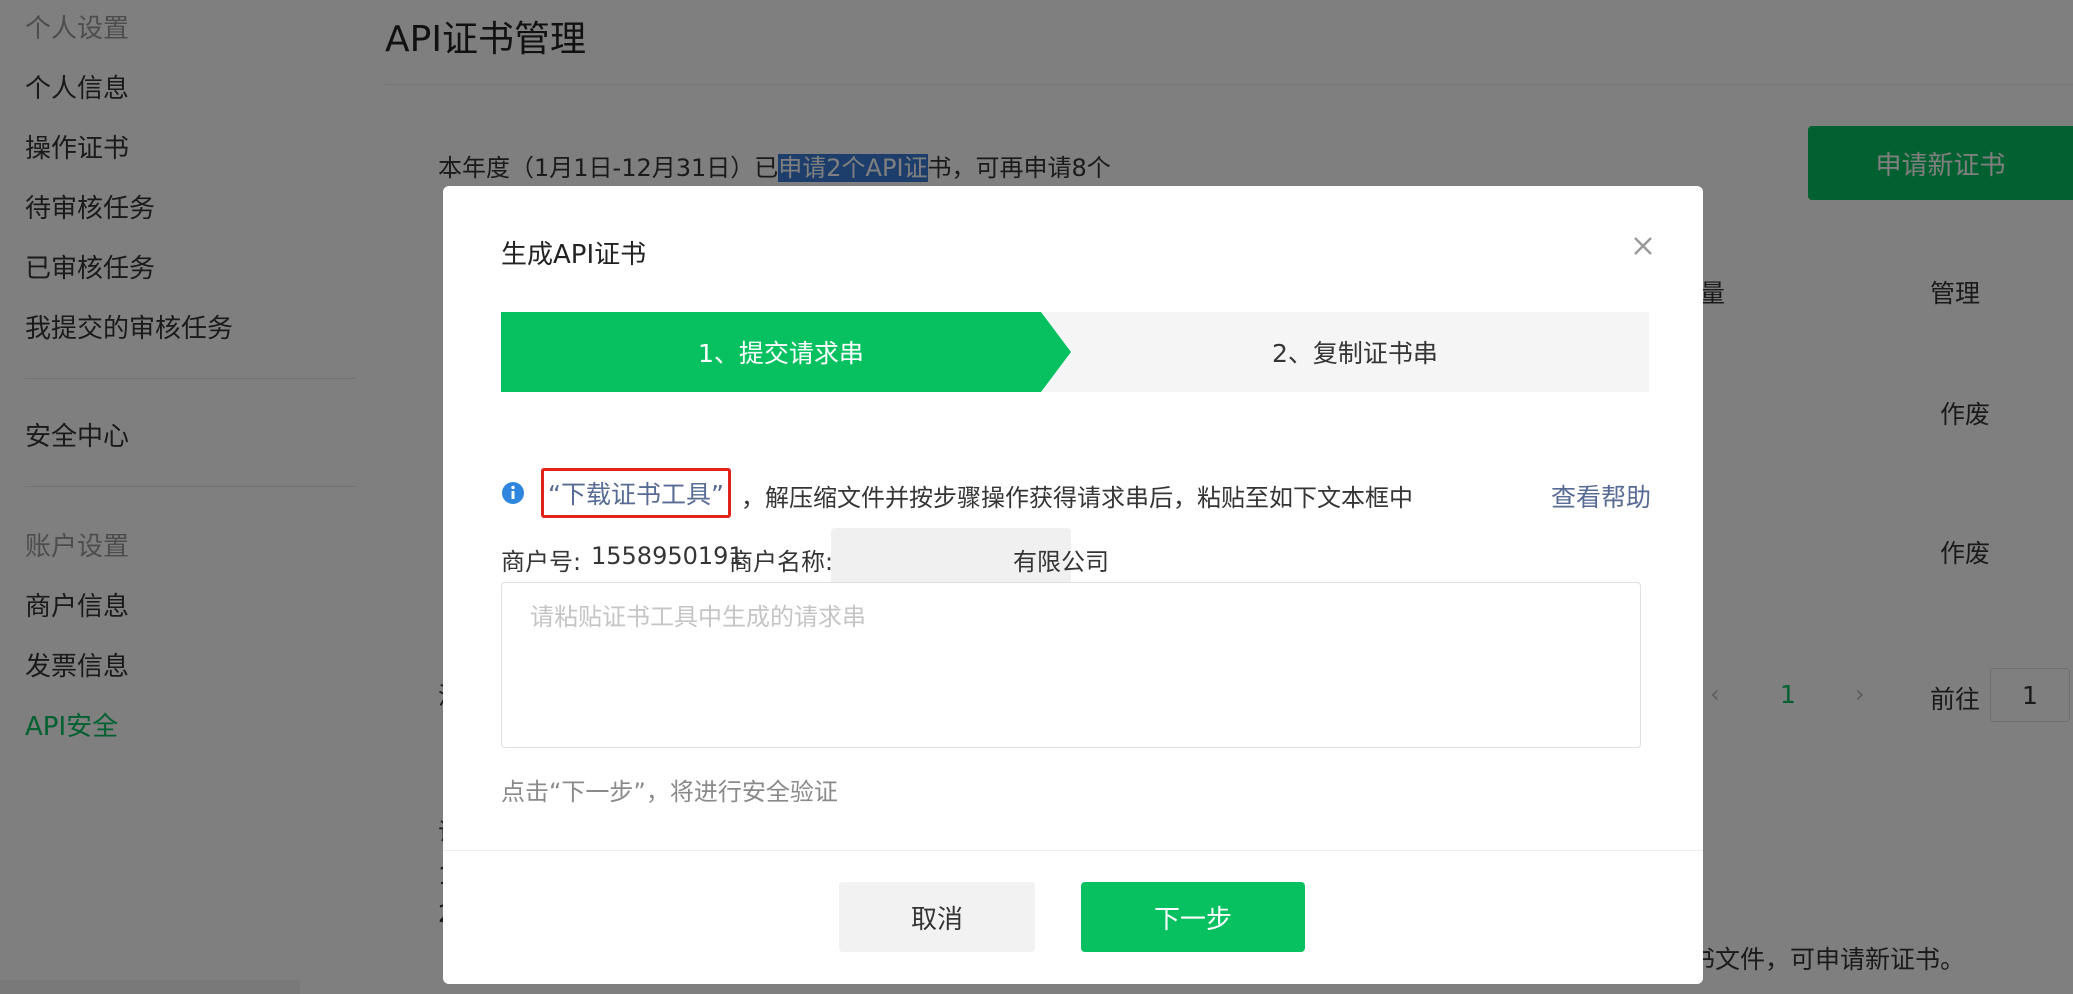  I want to click on cancel-button: 取消, so click(937, 917).